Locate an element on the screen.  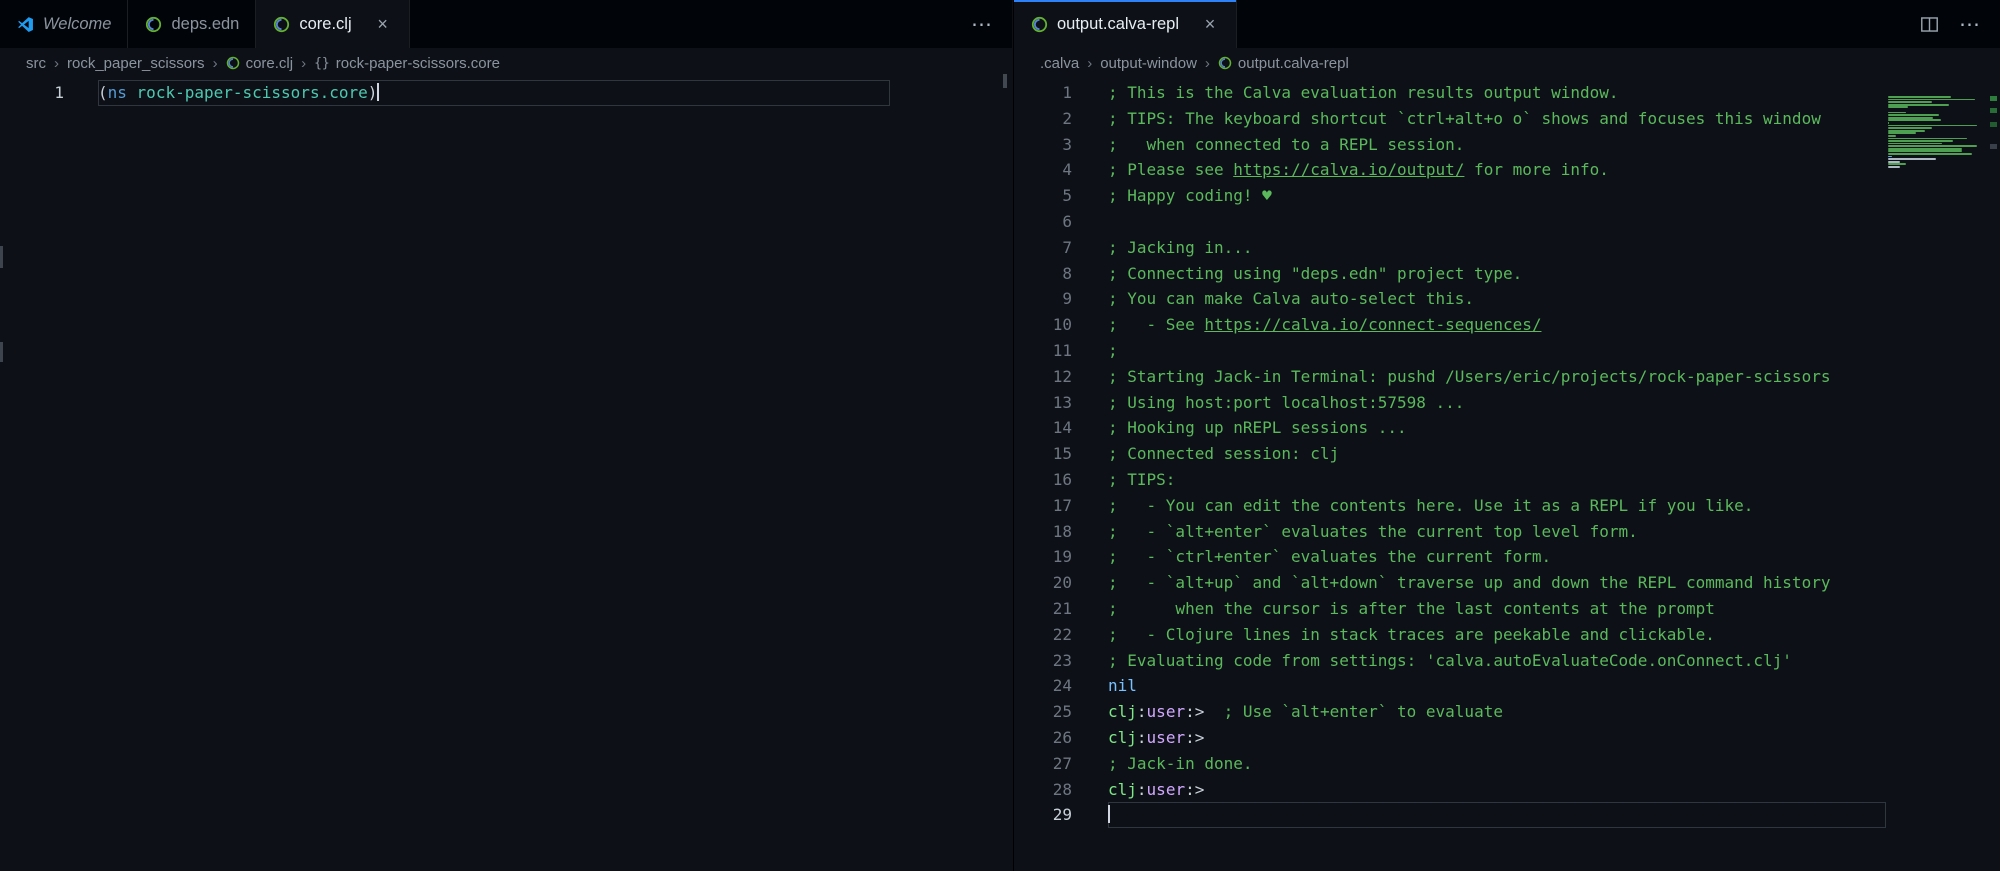
code-line: 5 ; Happy coding! ♥ is located at coordinates (1450, 196).